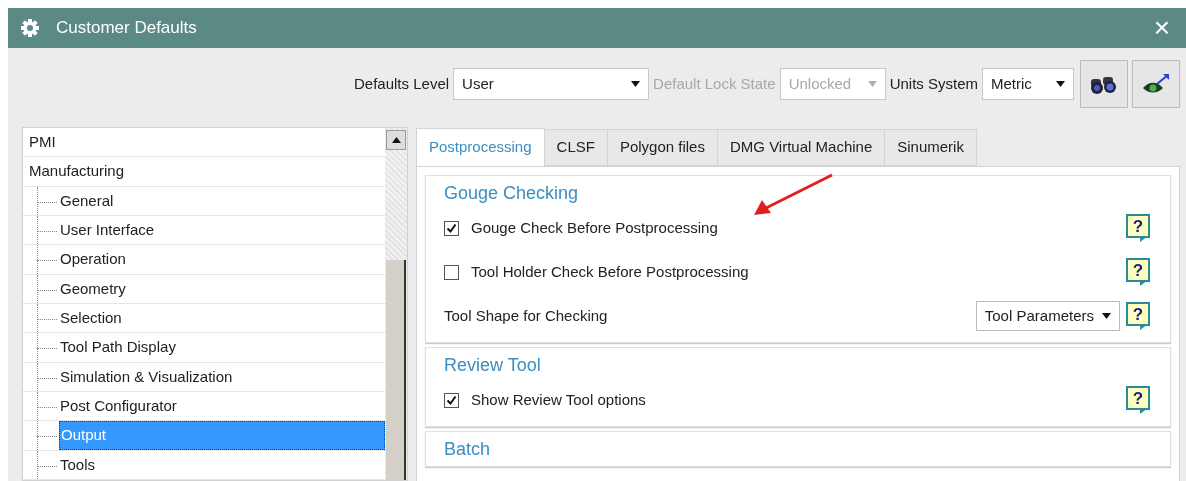  What do you see at coordinates (222, 200) in the screenshot?
I see `tree-item: General` at bounding box center [222, 200].